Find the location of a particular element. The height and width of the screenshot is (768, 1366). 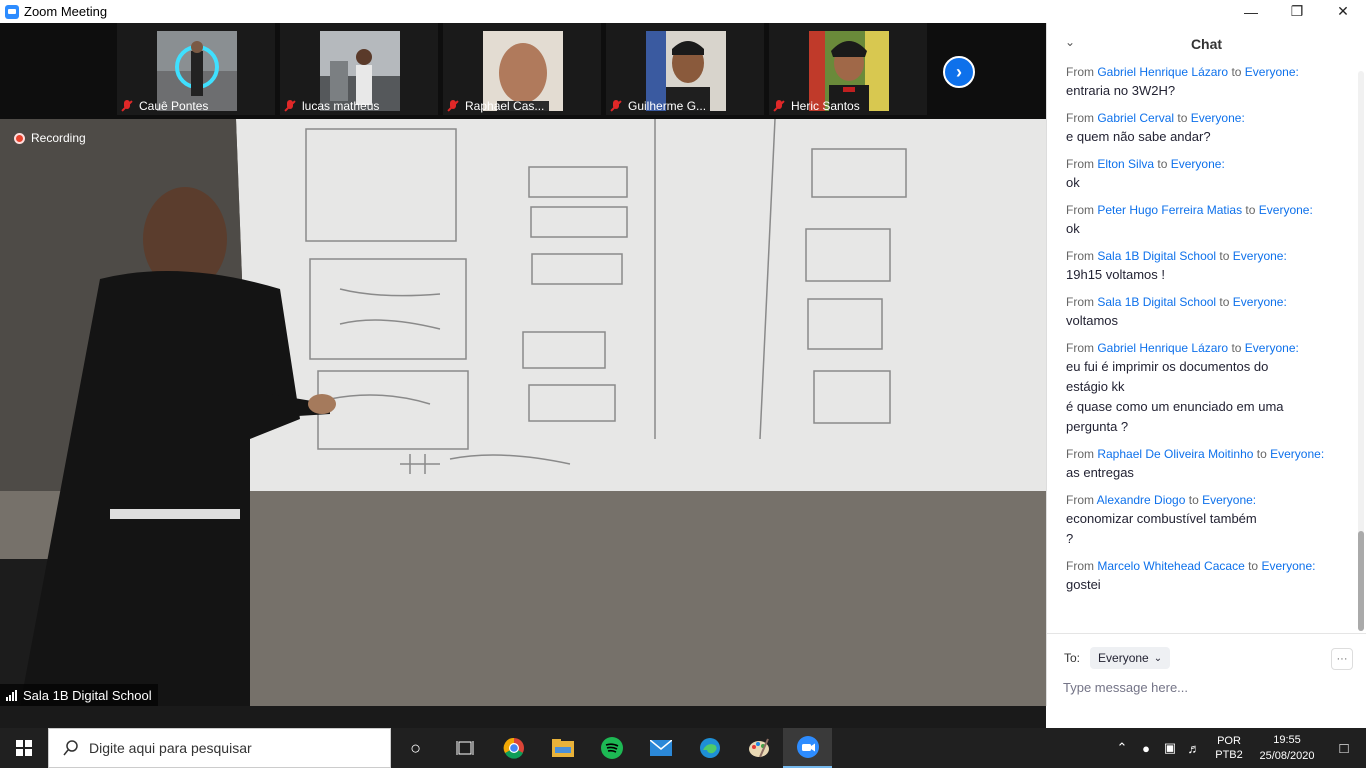

volume-icon: ♬ is located at coordinates (1194, 748).